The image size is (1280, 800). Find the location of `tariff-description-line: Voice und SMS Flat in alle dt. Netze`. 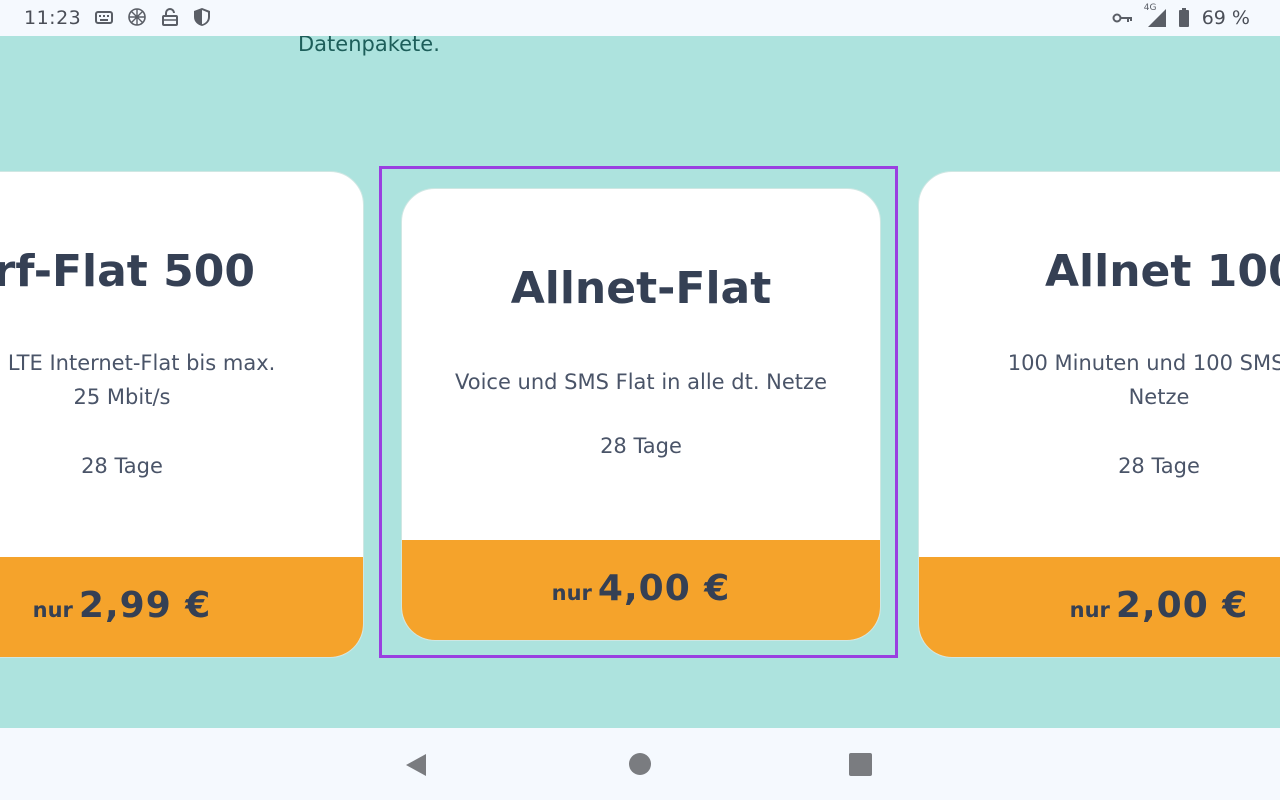

tariff-description-line: Voice und SMS Flat in alle dt. Netze is located at coordinates (640, 382).